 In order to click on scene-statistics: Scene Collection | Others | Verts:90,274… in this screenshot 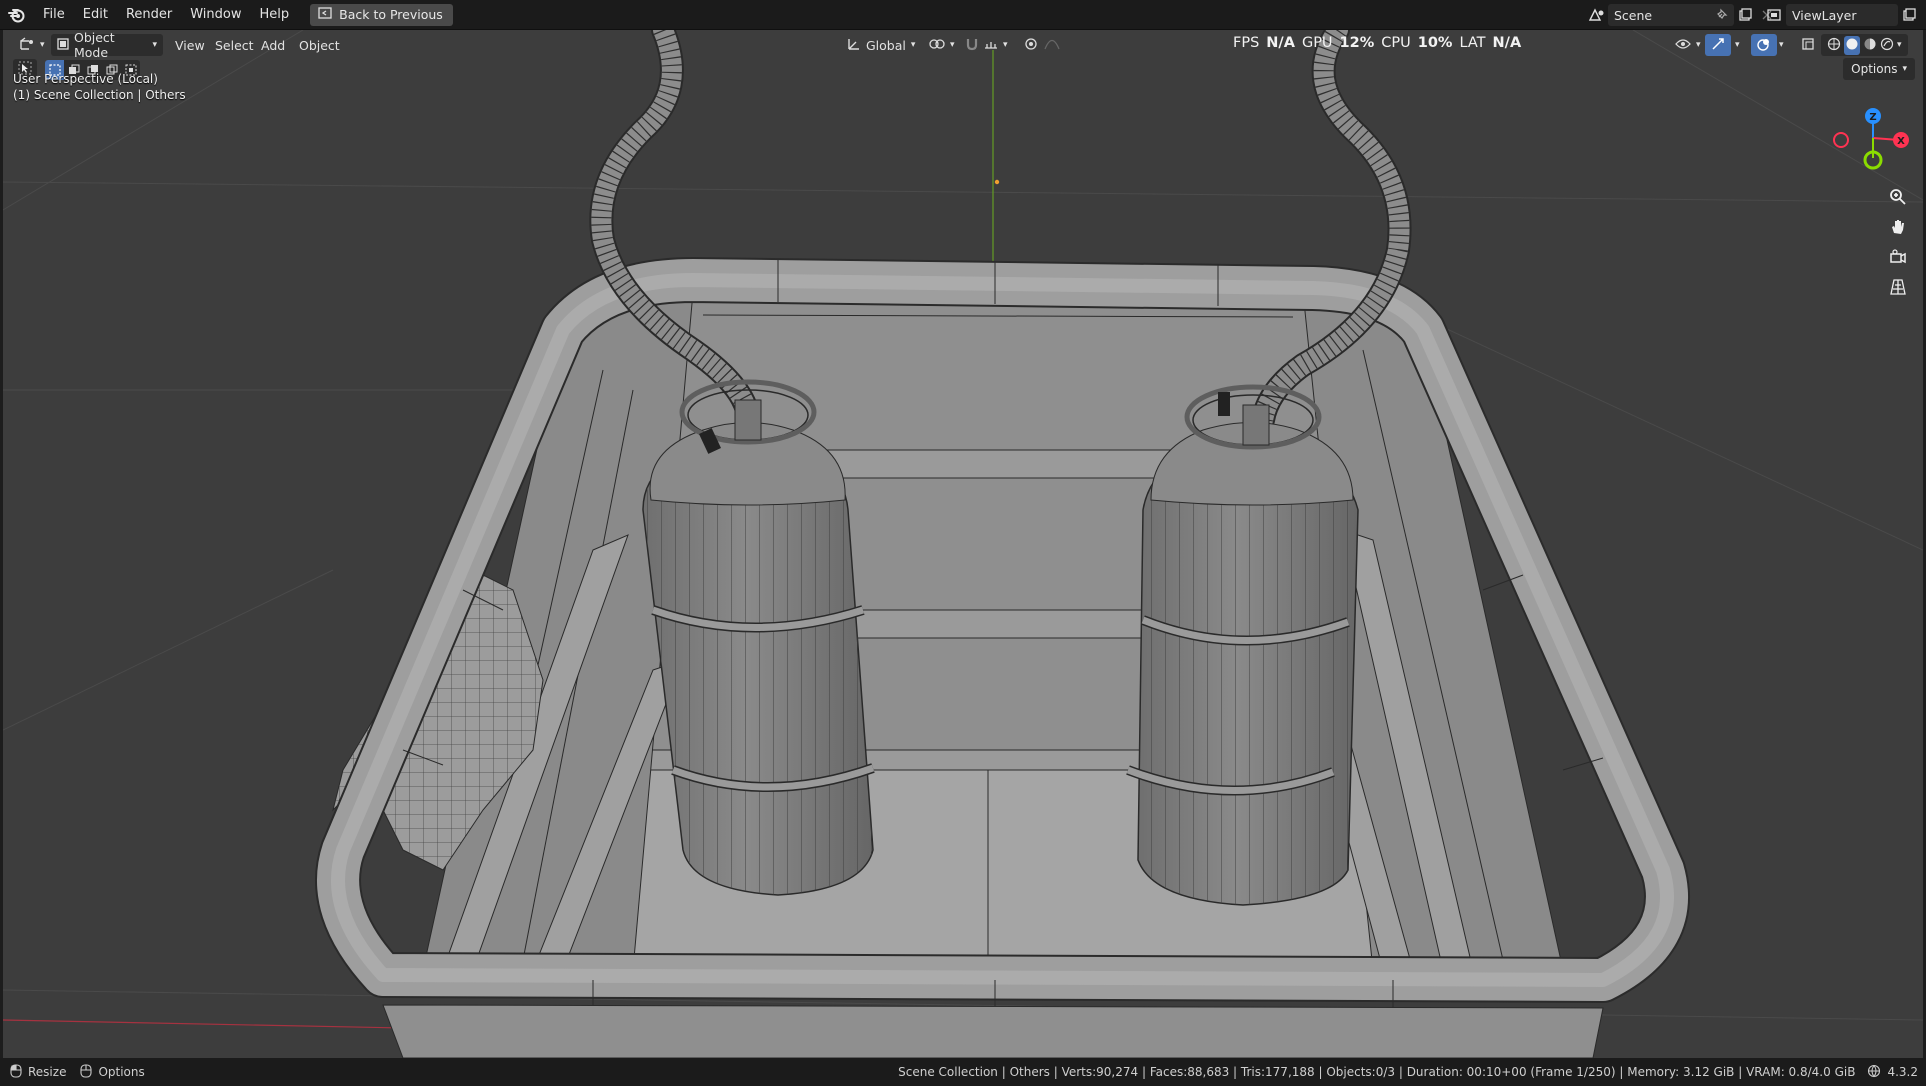, I will do `click(1377, 1072)`.